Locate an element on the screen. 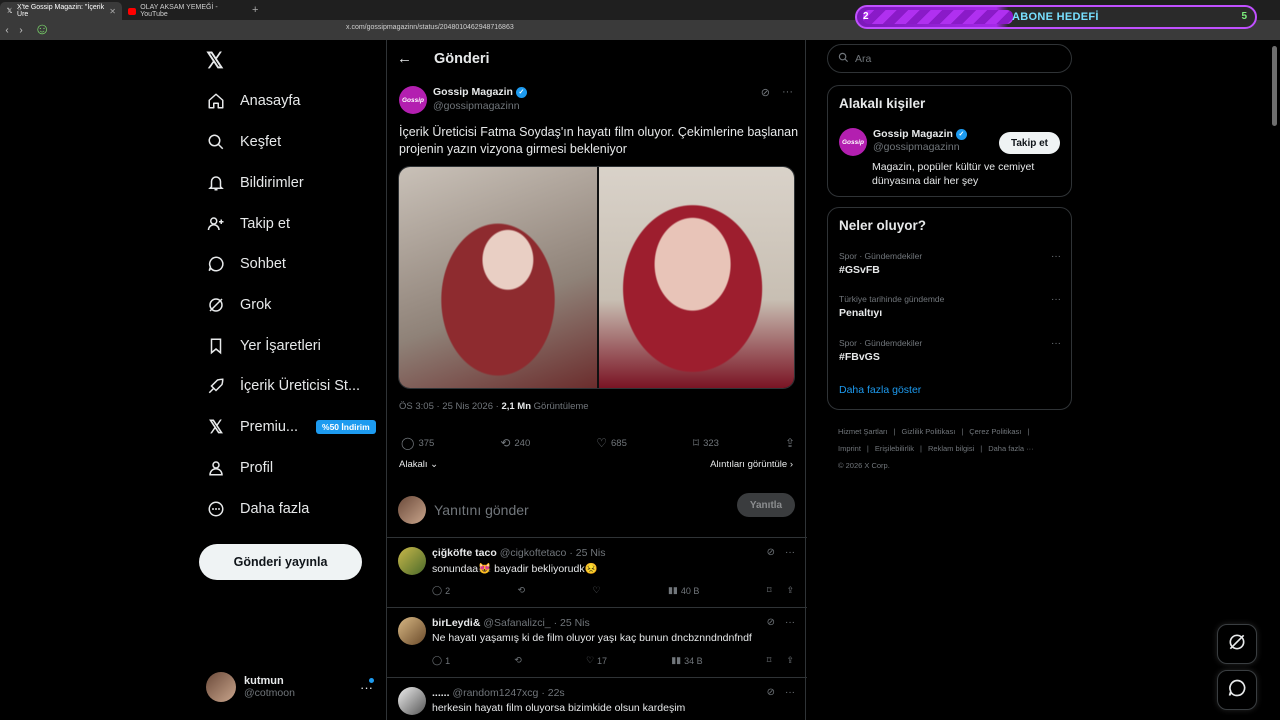 This screenshot has height=720, width=1280. account-switcher: kutmun @cotmoon is located at coordinates (250, 687).